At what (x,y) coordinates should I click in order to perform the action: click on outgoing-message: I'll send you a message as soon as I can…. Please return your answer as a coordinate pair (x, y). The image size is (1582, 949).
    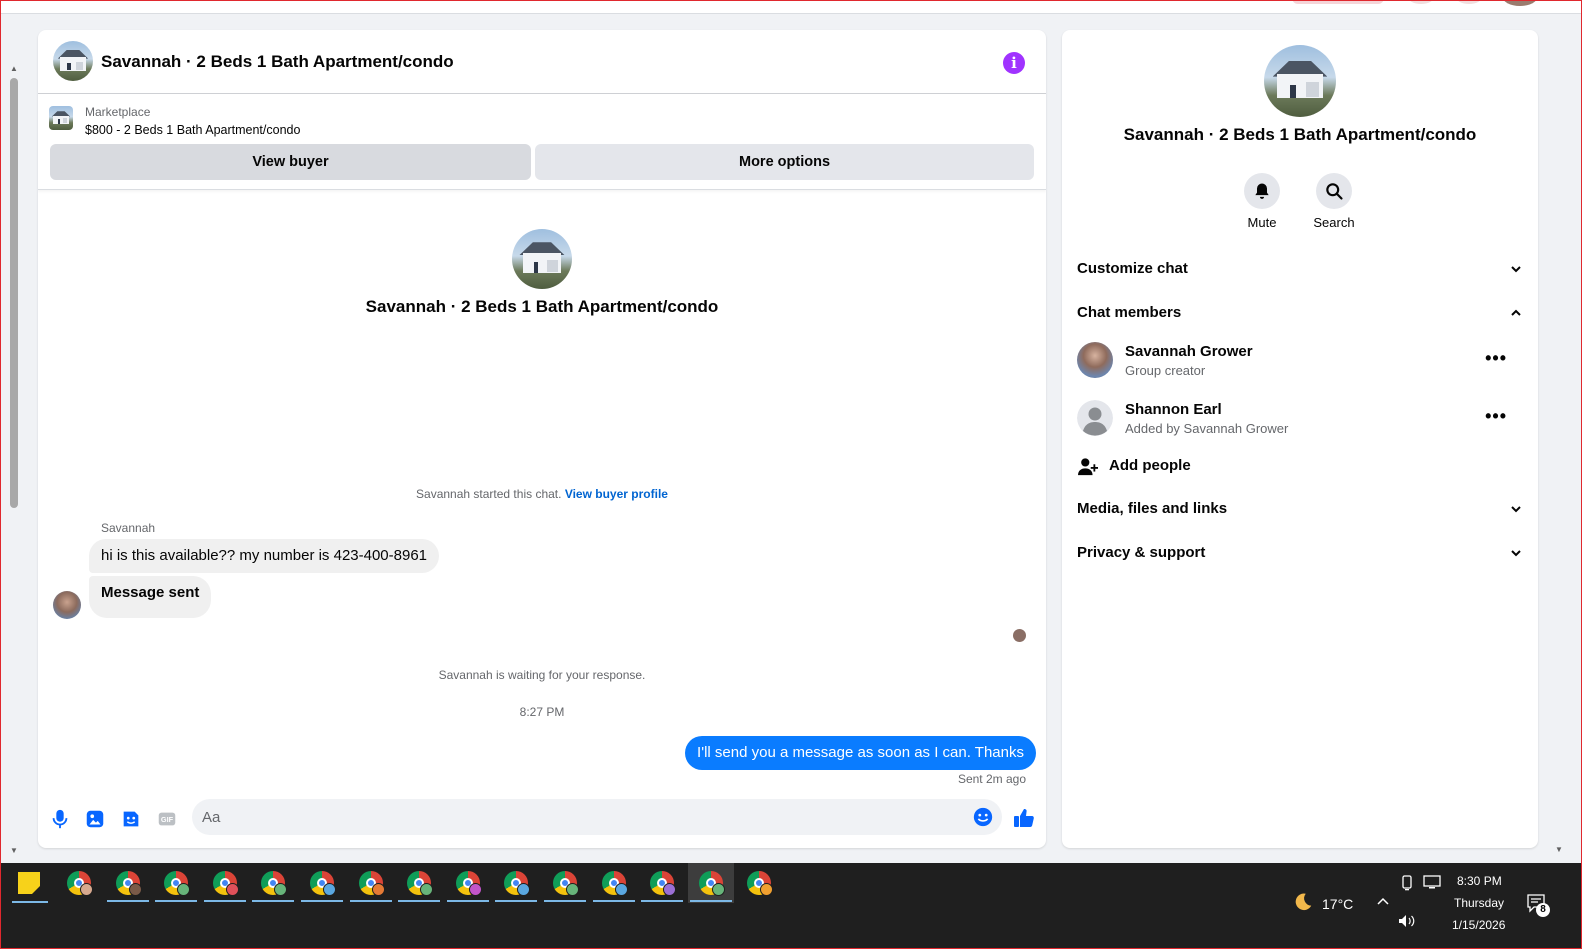
    Looking at the image, I should click on (860, 753).